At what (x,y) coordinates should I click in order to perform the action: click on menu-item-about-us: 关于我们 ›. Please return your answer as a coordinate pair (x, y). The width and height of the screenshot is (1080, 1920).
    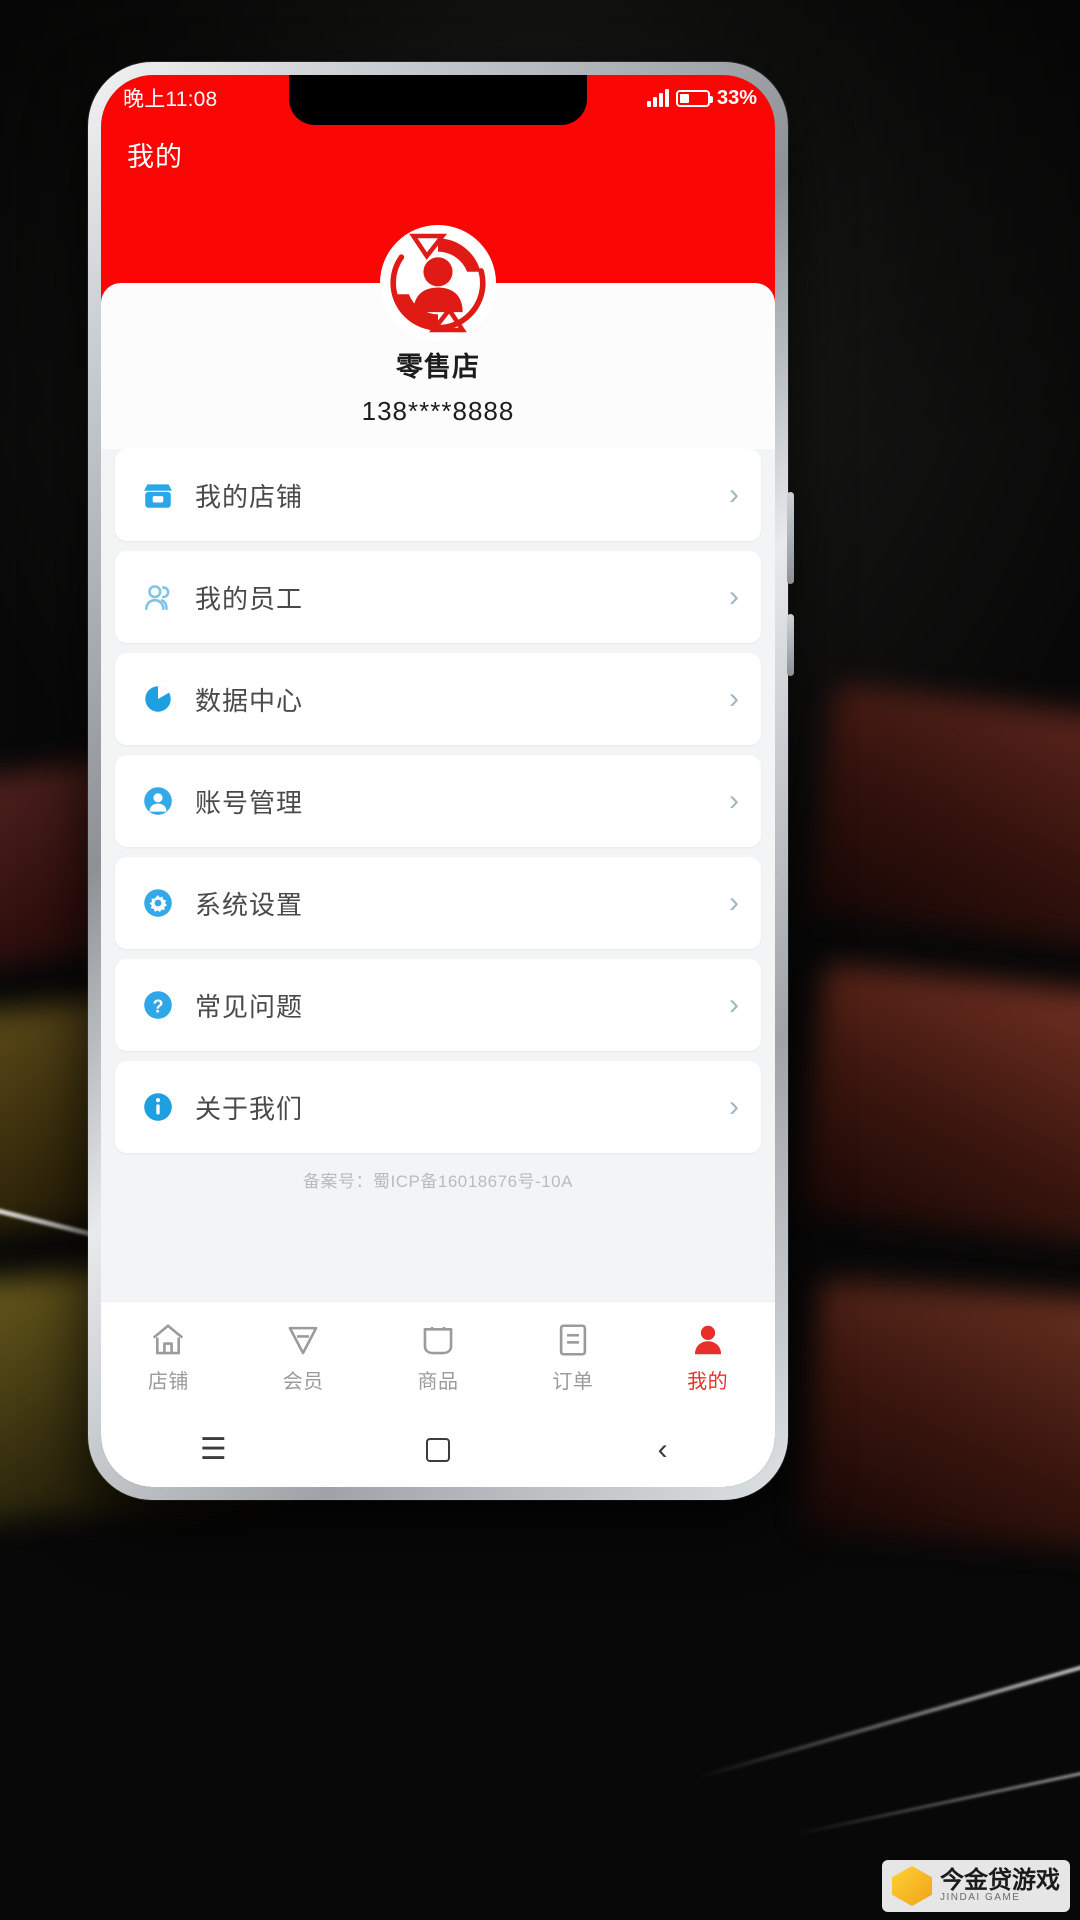
    Looking at the image, I should click on (438, 1107).